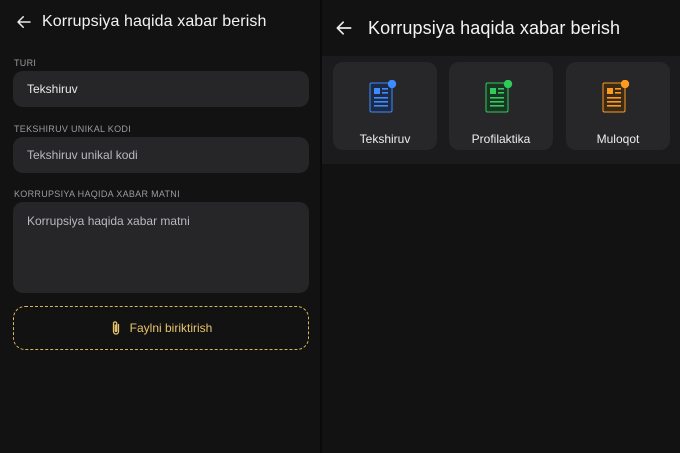 This screenshot has width=680, height=453. Describe the element at coordinates (161, 89) in the screenshot. I see `type-select: Tekshiruv` at that location.